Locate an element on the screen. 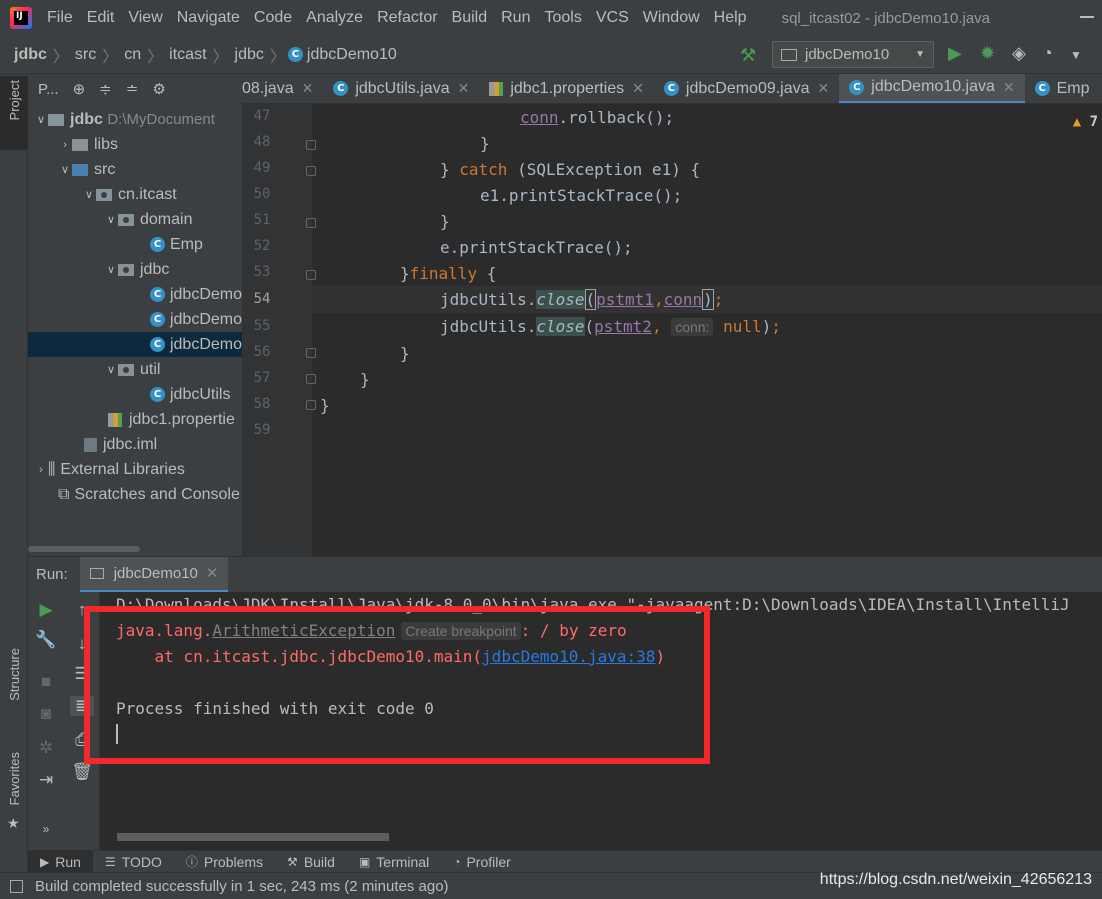 The image size is (1102, 899). tree-item-jdbc1-properties: jdbc1.propertie is located at coordinates (135, 419).